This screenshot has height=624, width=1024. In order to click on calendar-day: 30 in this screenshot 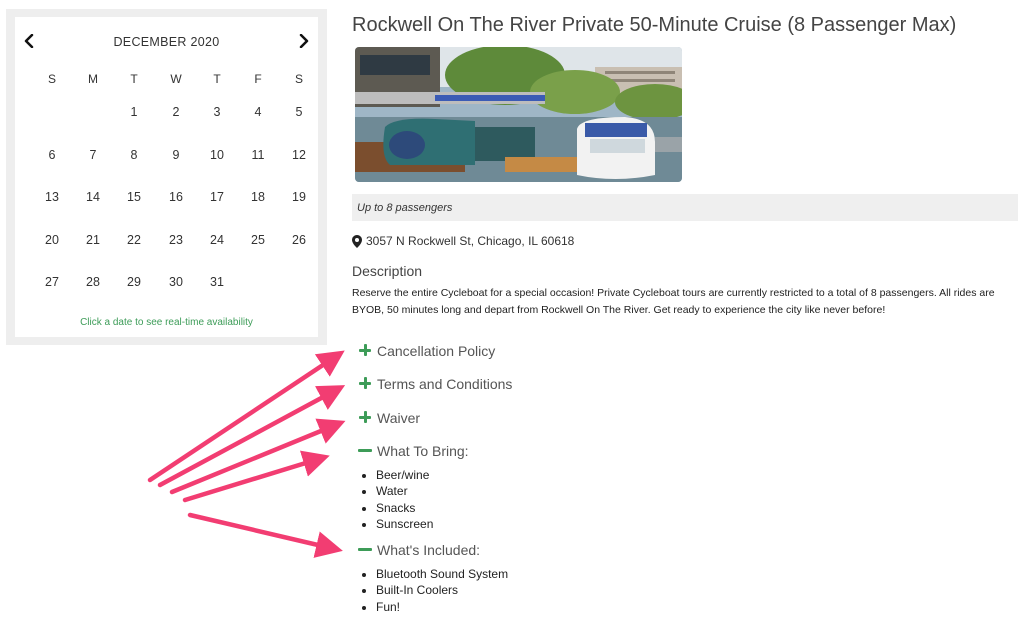, I will do `click(176, 282)`.